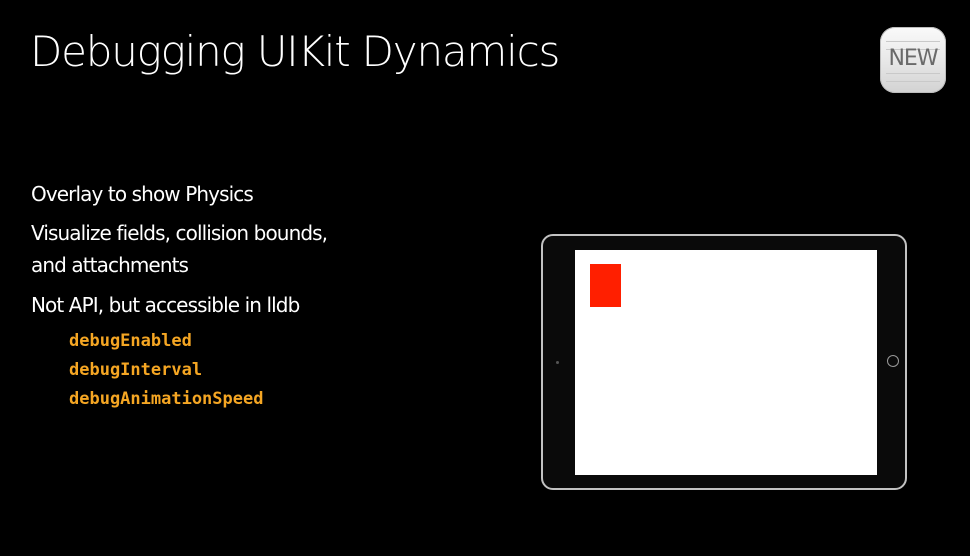 The image size is (970, 556). What do you see at coordinates (295, 51) in the screenshot?
I see `slide-title: Debugging UIKit Dynamics` at bounding box center [295, 51].